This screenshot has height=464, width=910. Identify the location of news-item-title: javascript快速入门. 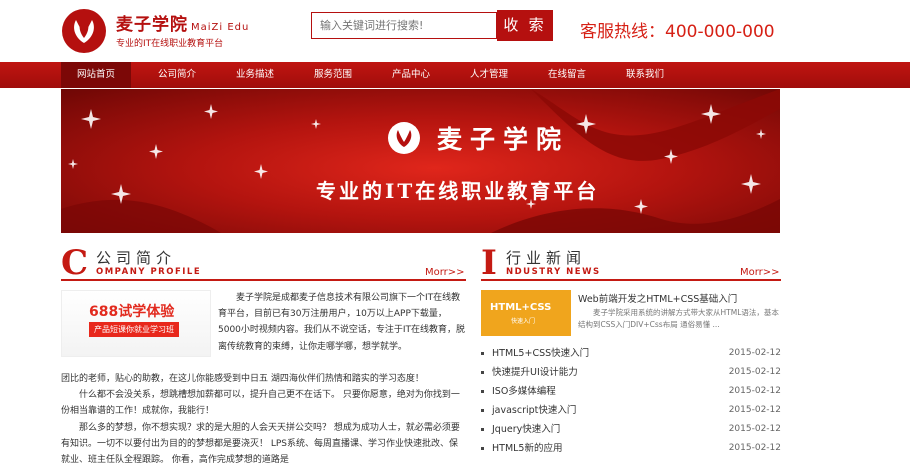
(534, 410).